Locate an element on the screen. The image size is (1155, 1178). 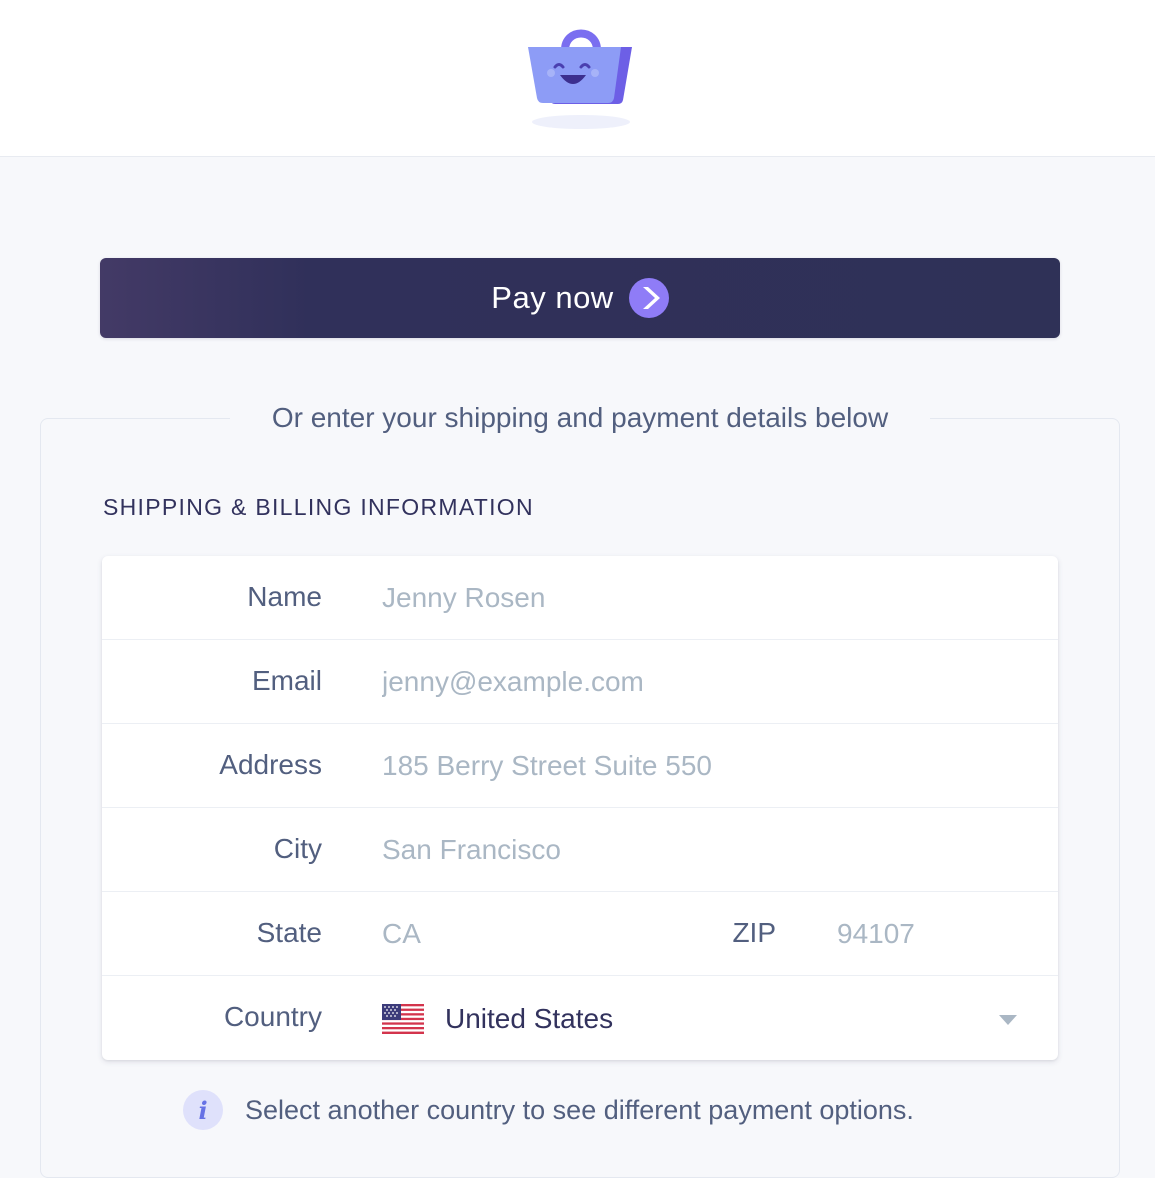
country-select: Country United States is located at coordinates (580, 1019).